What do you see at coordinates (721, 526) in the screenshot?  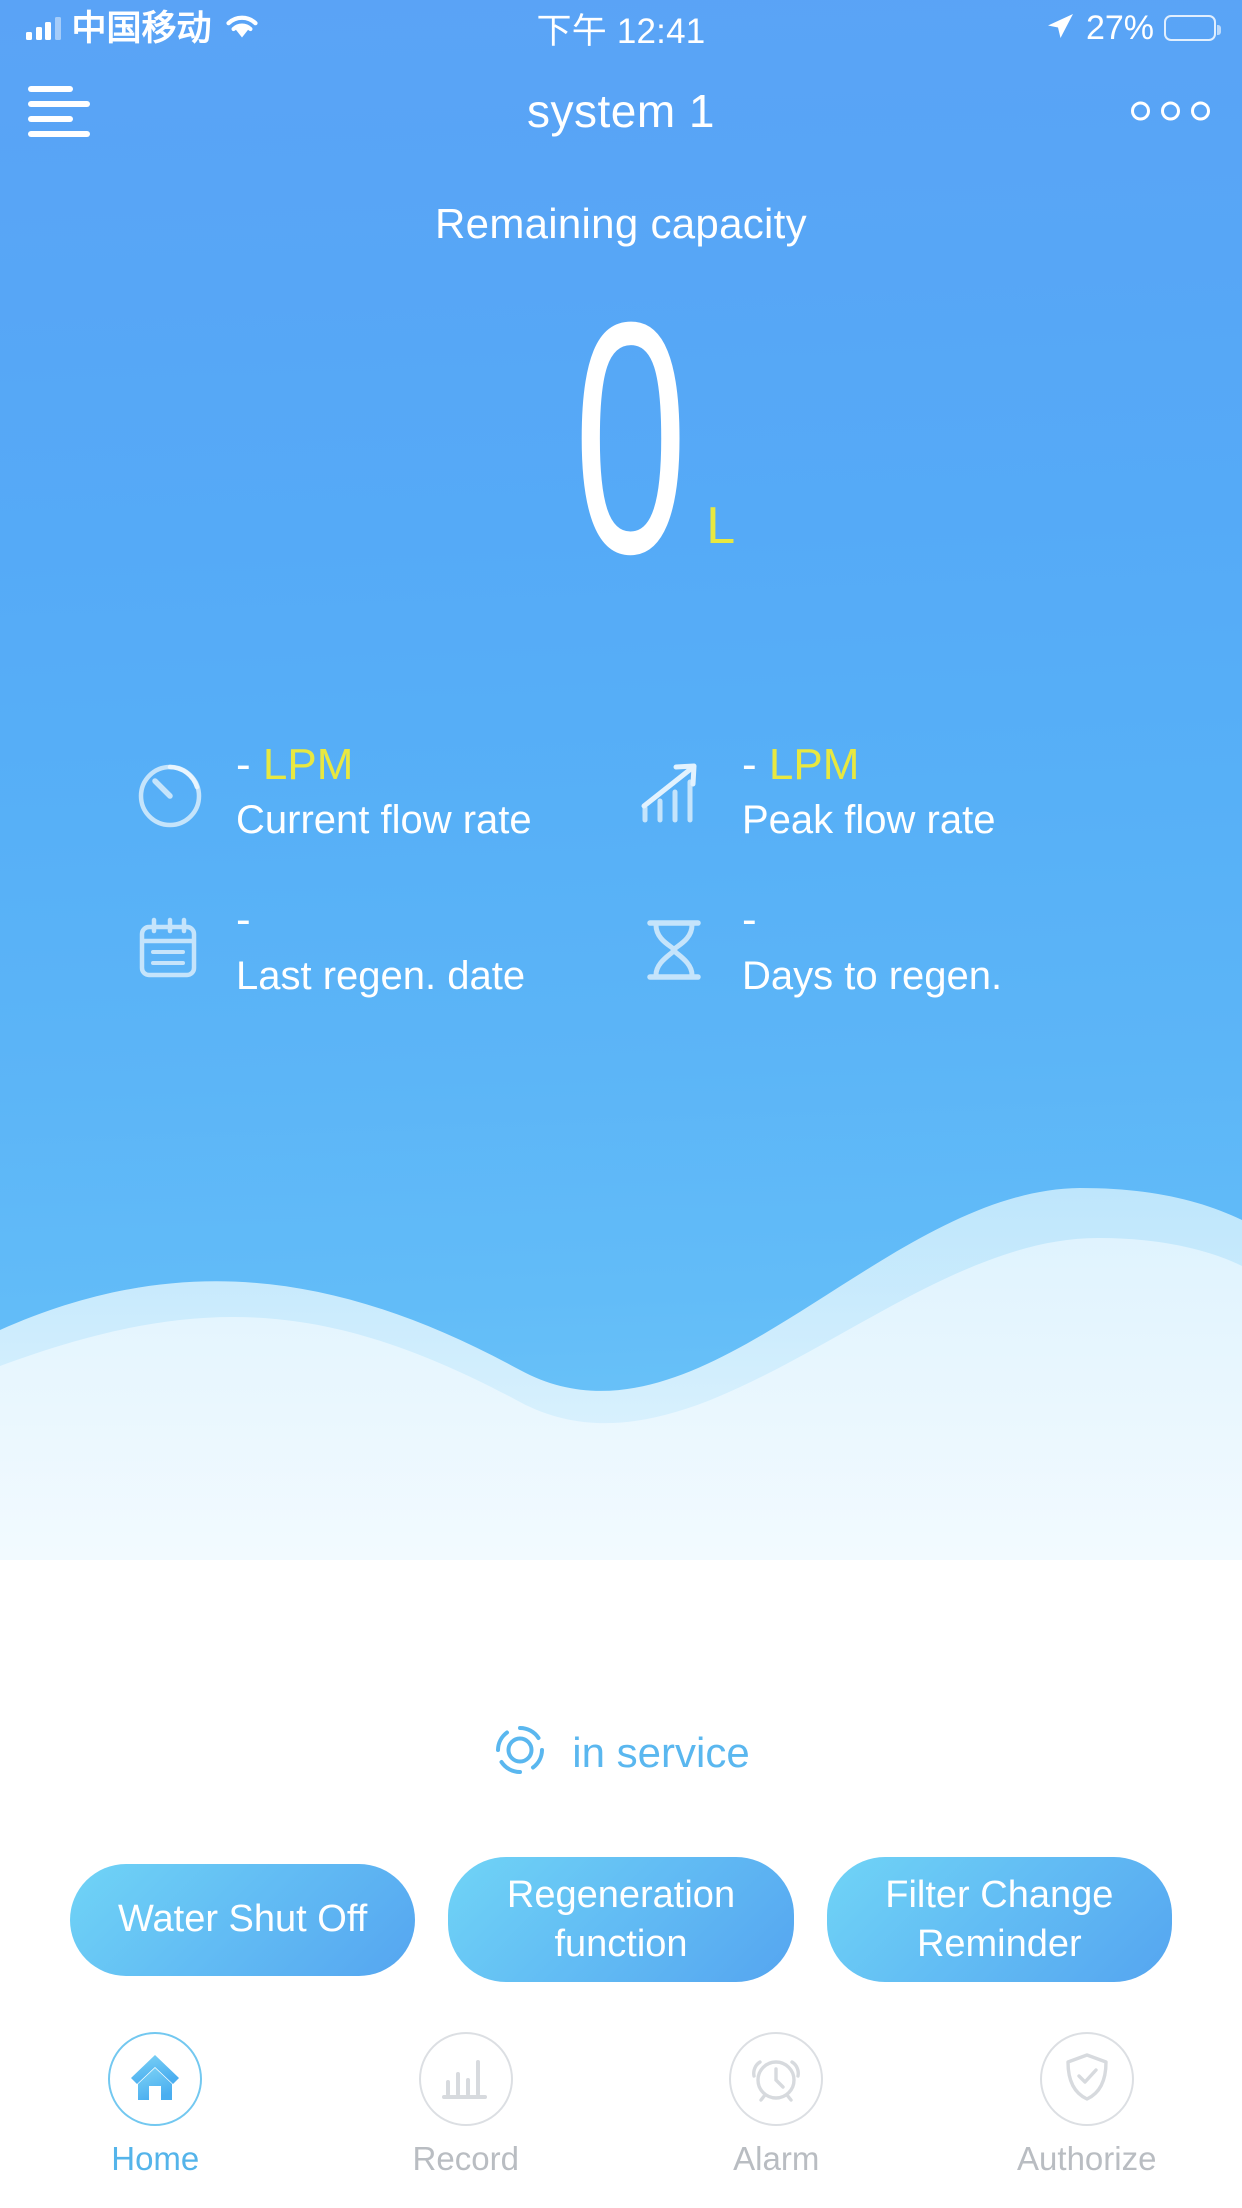 I see `remaining-capacity-unit: L` at bounding box center [721, 526].